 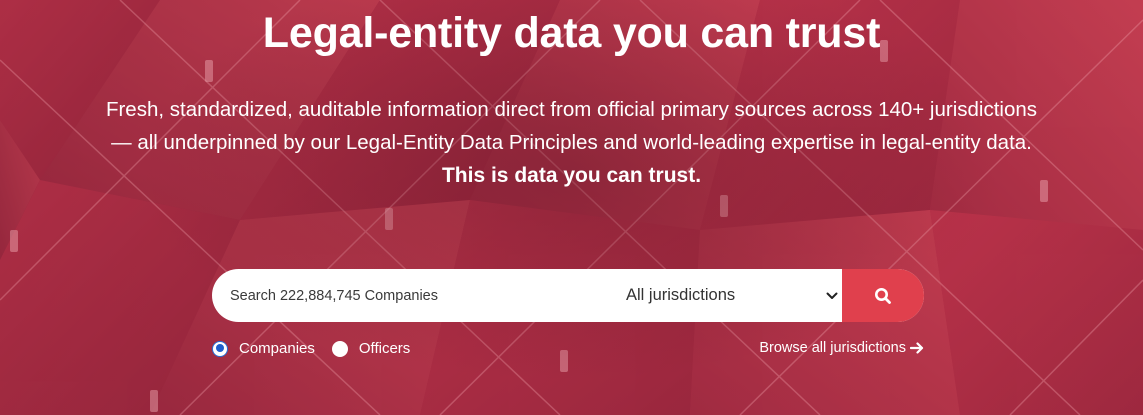 What do you see at coordinates (339, 348) in the screenshot?
I see `radio-officers-dot` at bounding box center [339, 348].